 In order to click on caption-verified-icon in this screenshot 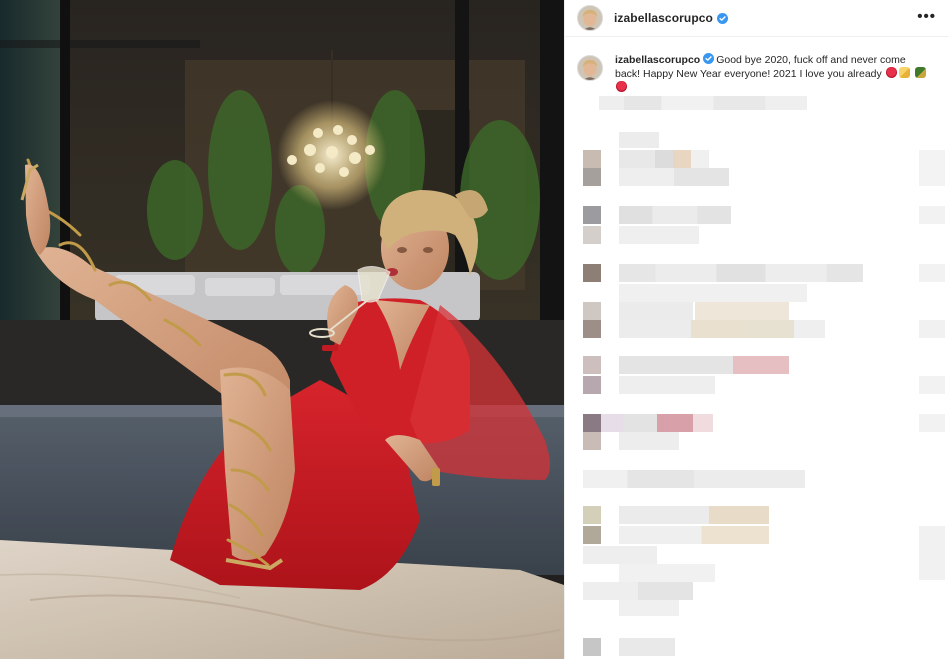, I will do `click(709, 58)`.